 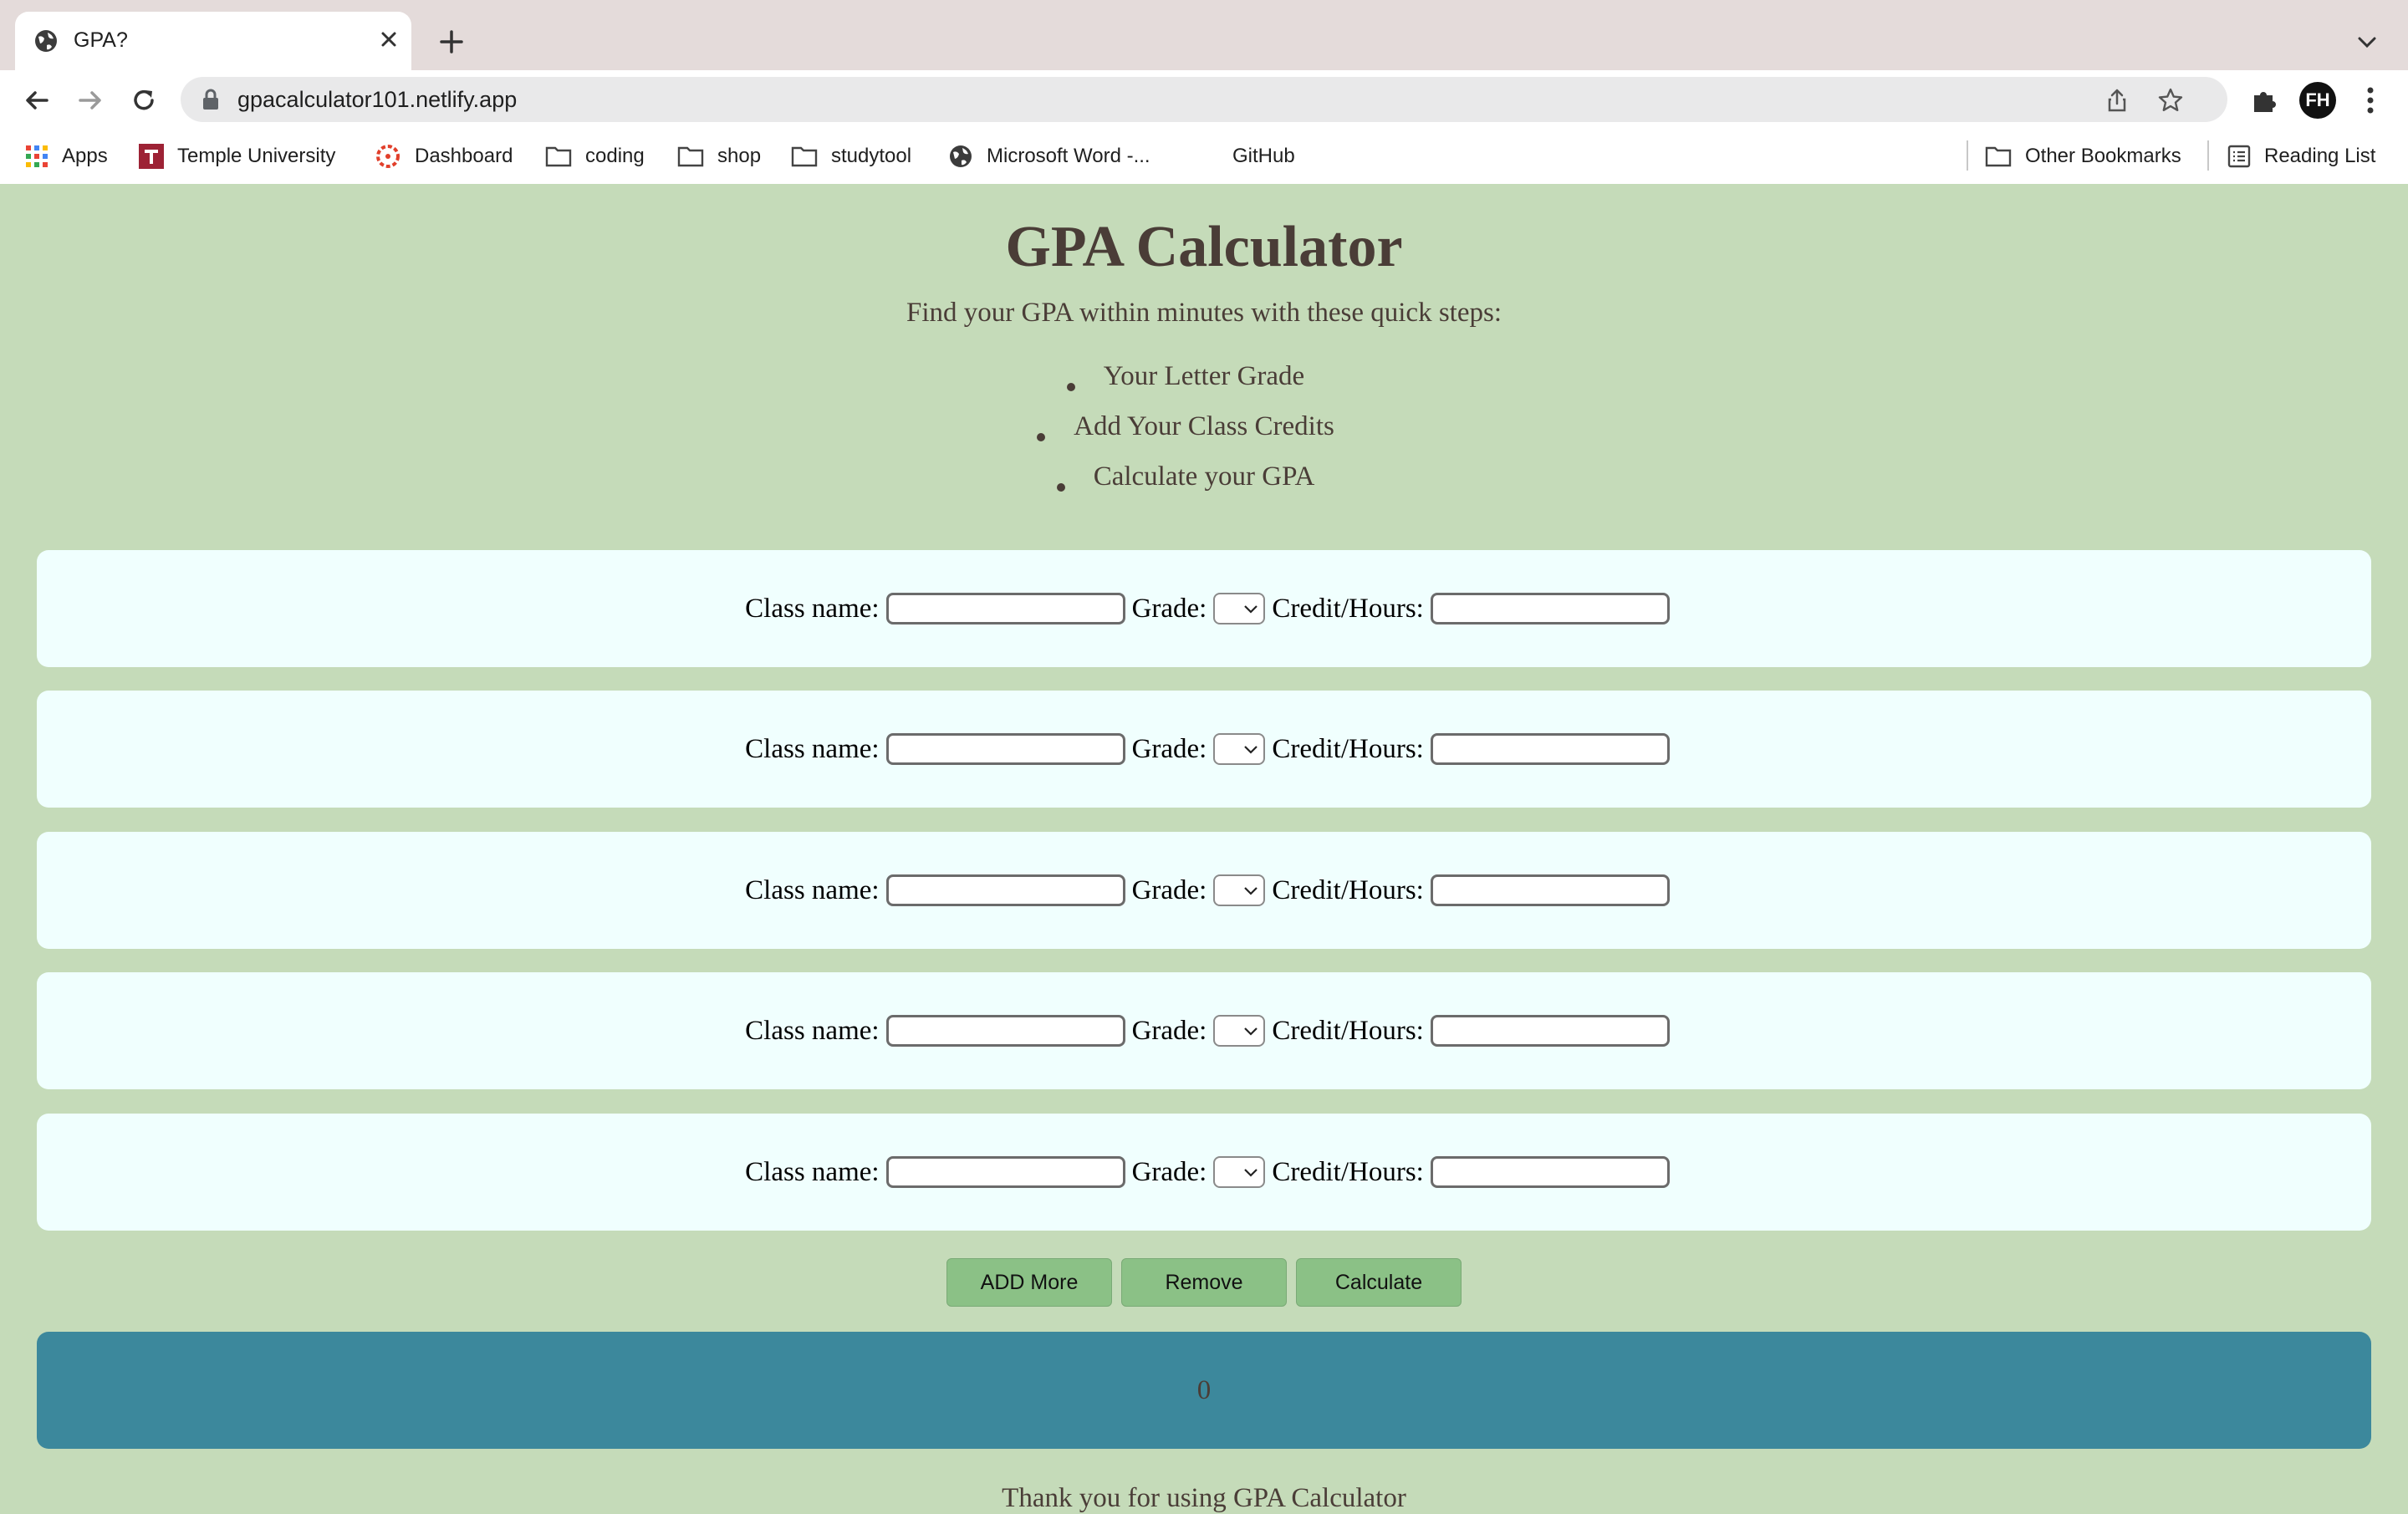 I want to click on bookmark-star-icon, so click(x=2170, y=100).